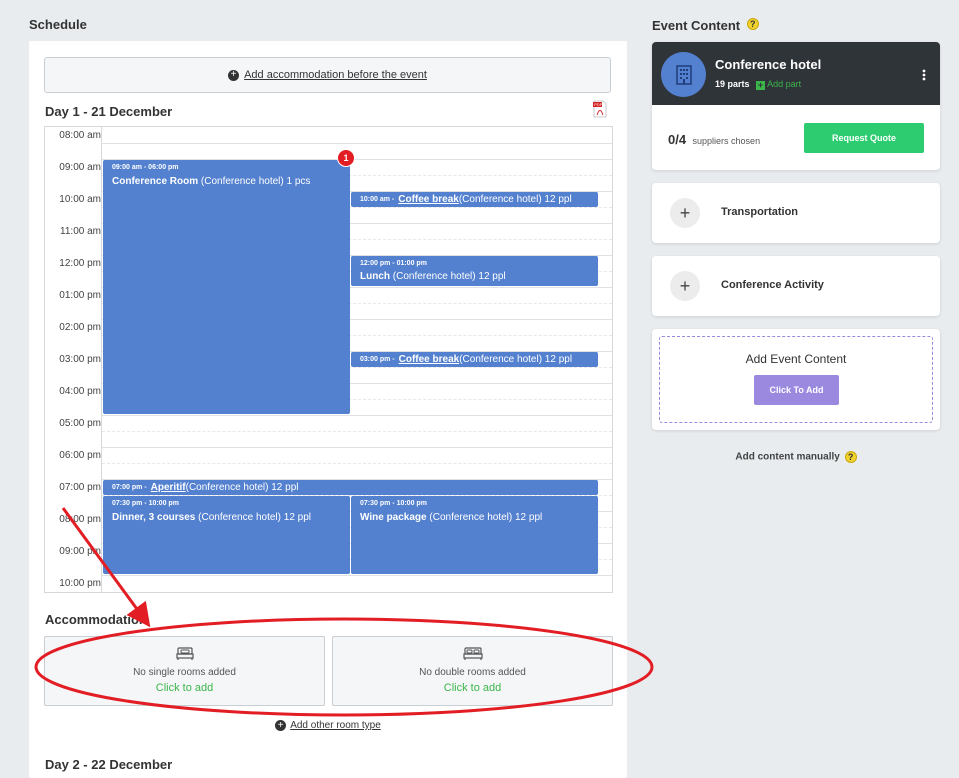 The height and width of the screenshot is (778, 959). Describe the element at coordinates (344, 667) in the screenshot. I see `annotation-ellipse` at that location.